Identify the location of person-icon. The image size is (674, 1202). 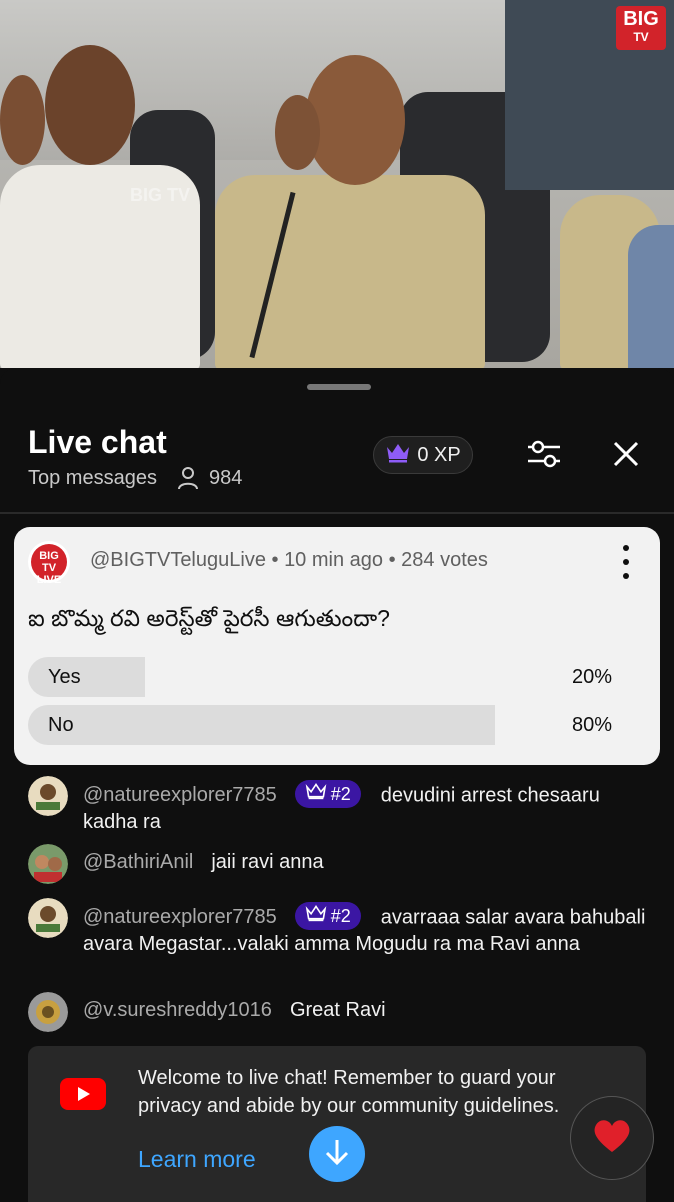
(188, 478).